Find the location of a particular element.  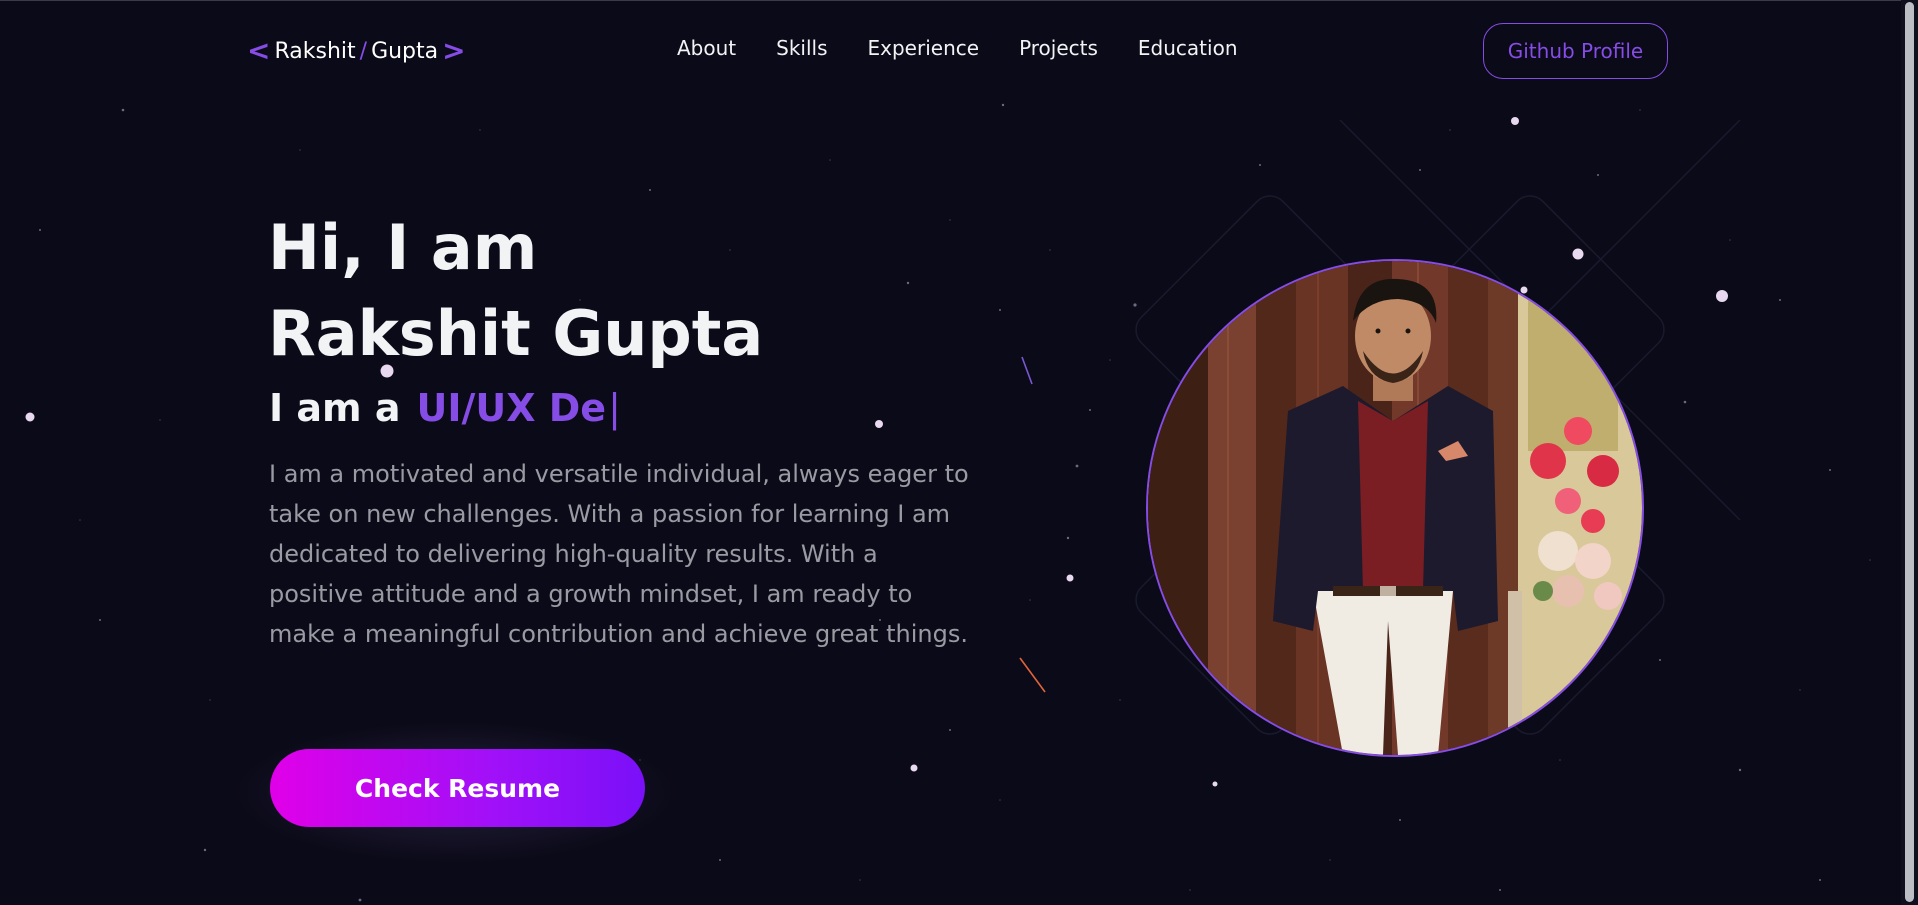

nav-link-projects: Projects is located at coordinates (1058, 48).